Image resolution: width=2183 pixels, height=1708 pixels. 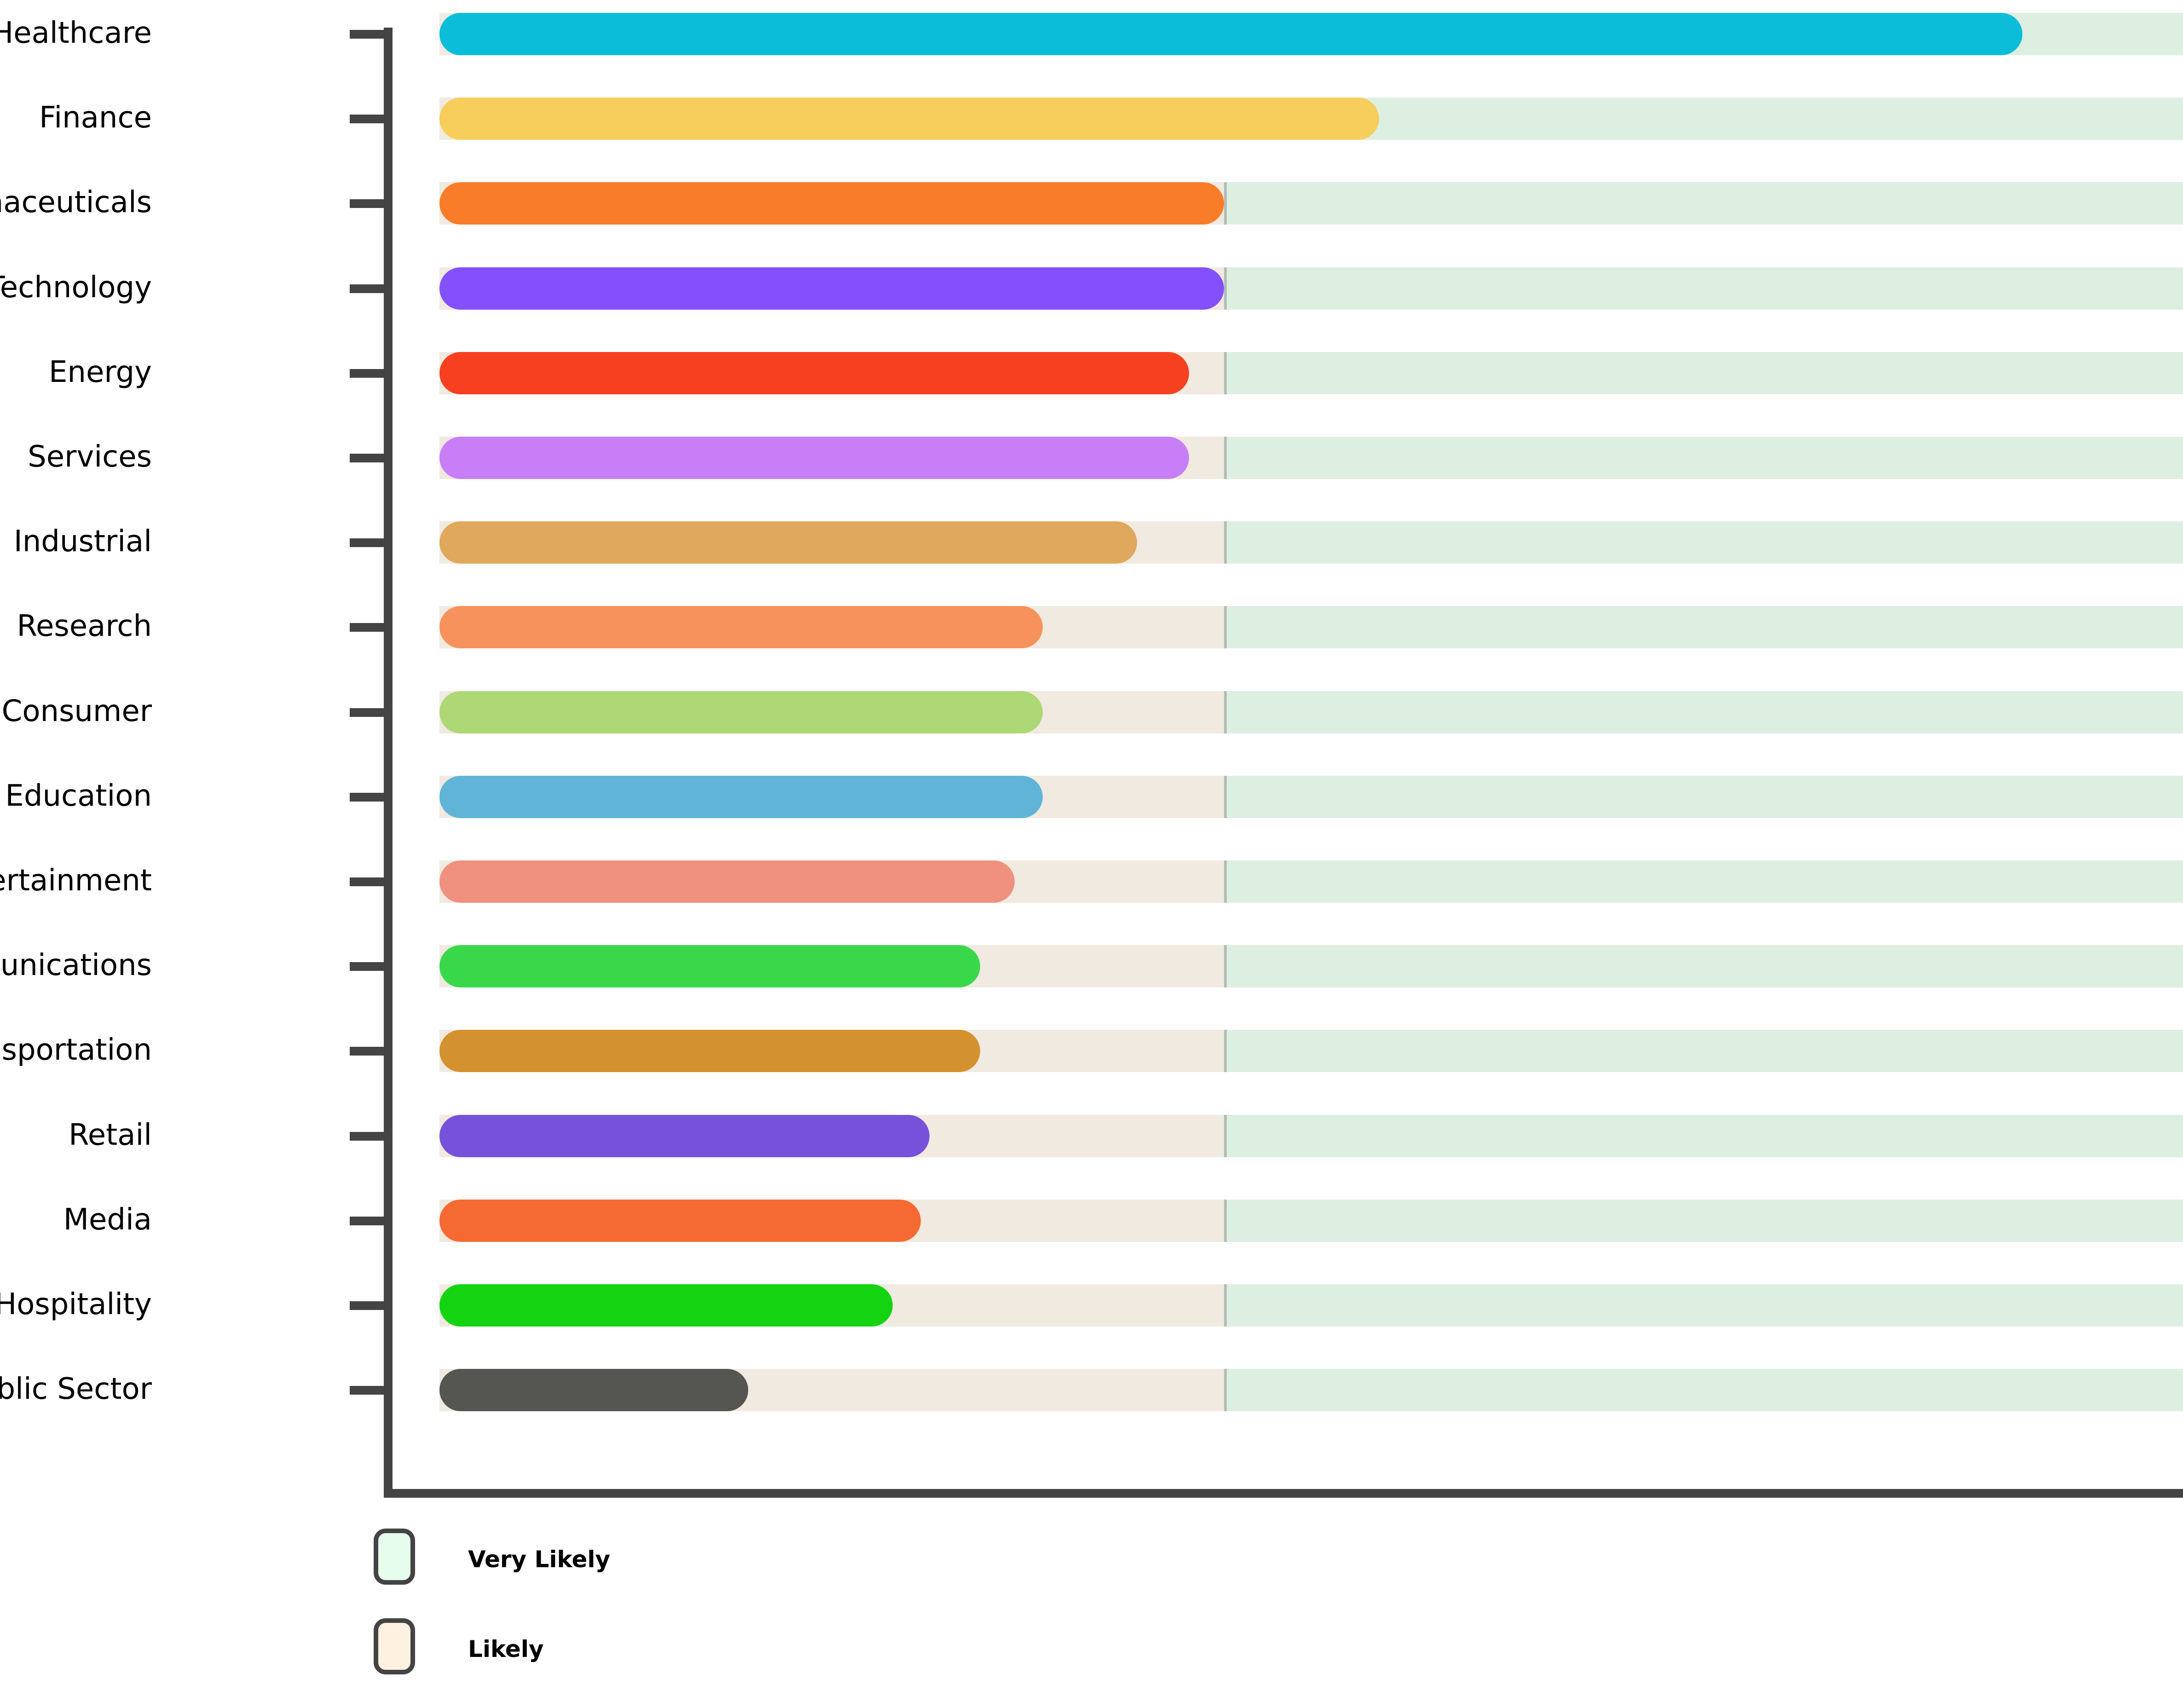 I want to click on y-axis-label: Energy, so click(x=100, y=372).